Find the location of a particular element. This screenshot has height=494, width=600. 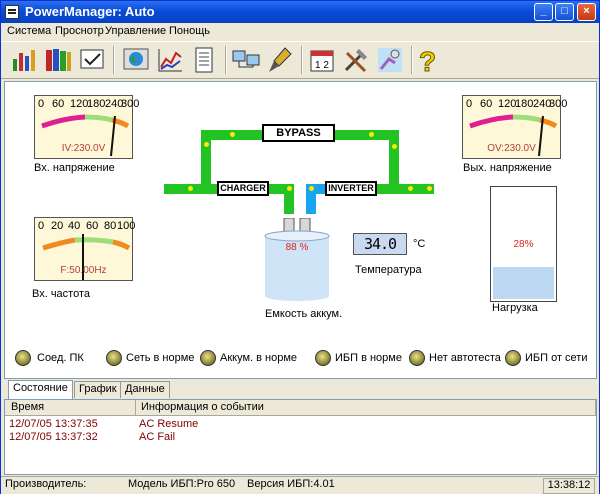

input-voltage-scale-3: 180 is located at coordinates (96, 104).